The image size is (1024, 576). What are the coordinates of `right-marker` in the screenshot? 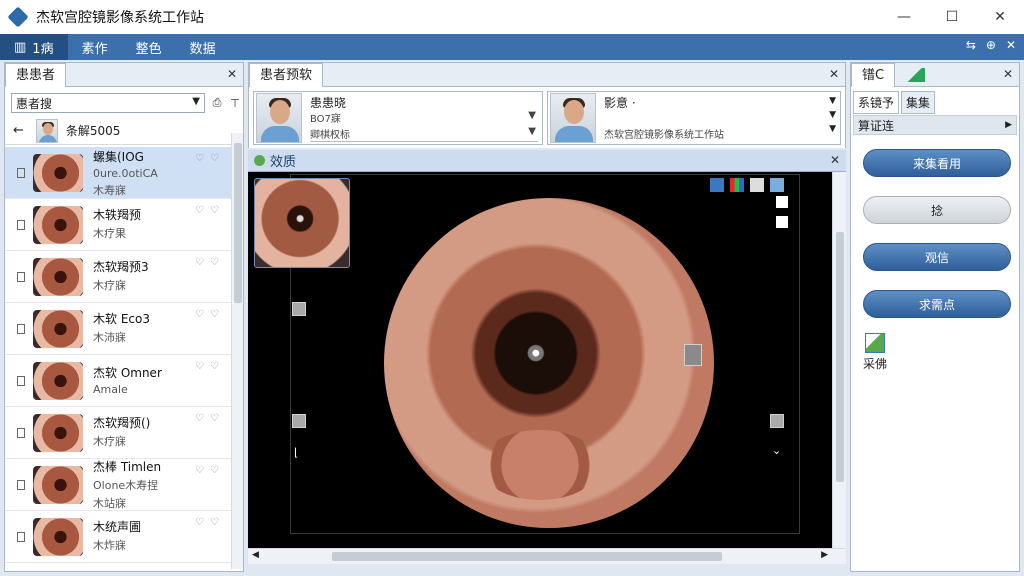 It's located at (777, 421).